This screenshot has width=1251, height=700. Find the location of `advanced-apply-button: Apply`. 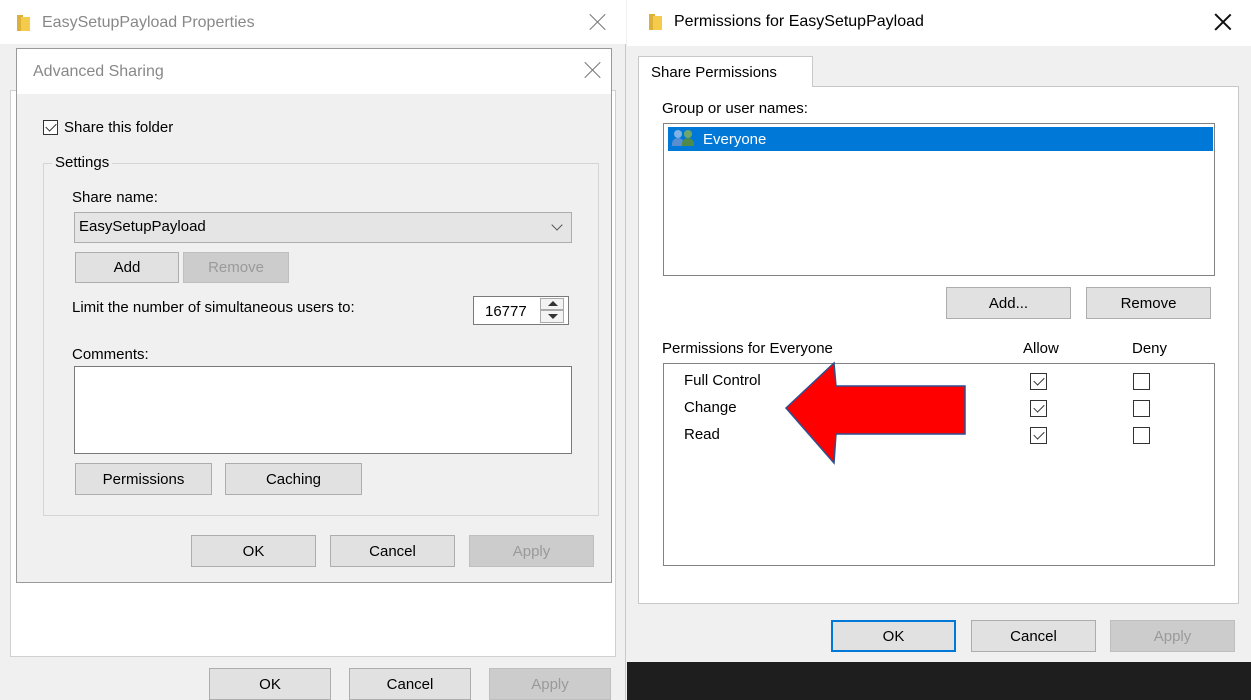

advanced-apply-button: Apply is located at coordinates (531, 551).